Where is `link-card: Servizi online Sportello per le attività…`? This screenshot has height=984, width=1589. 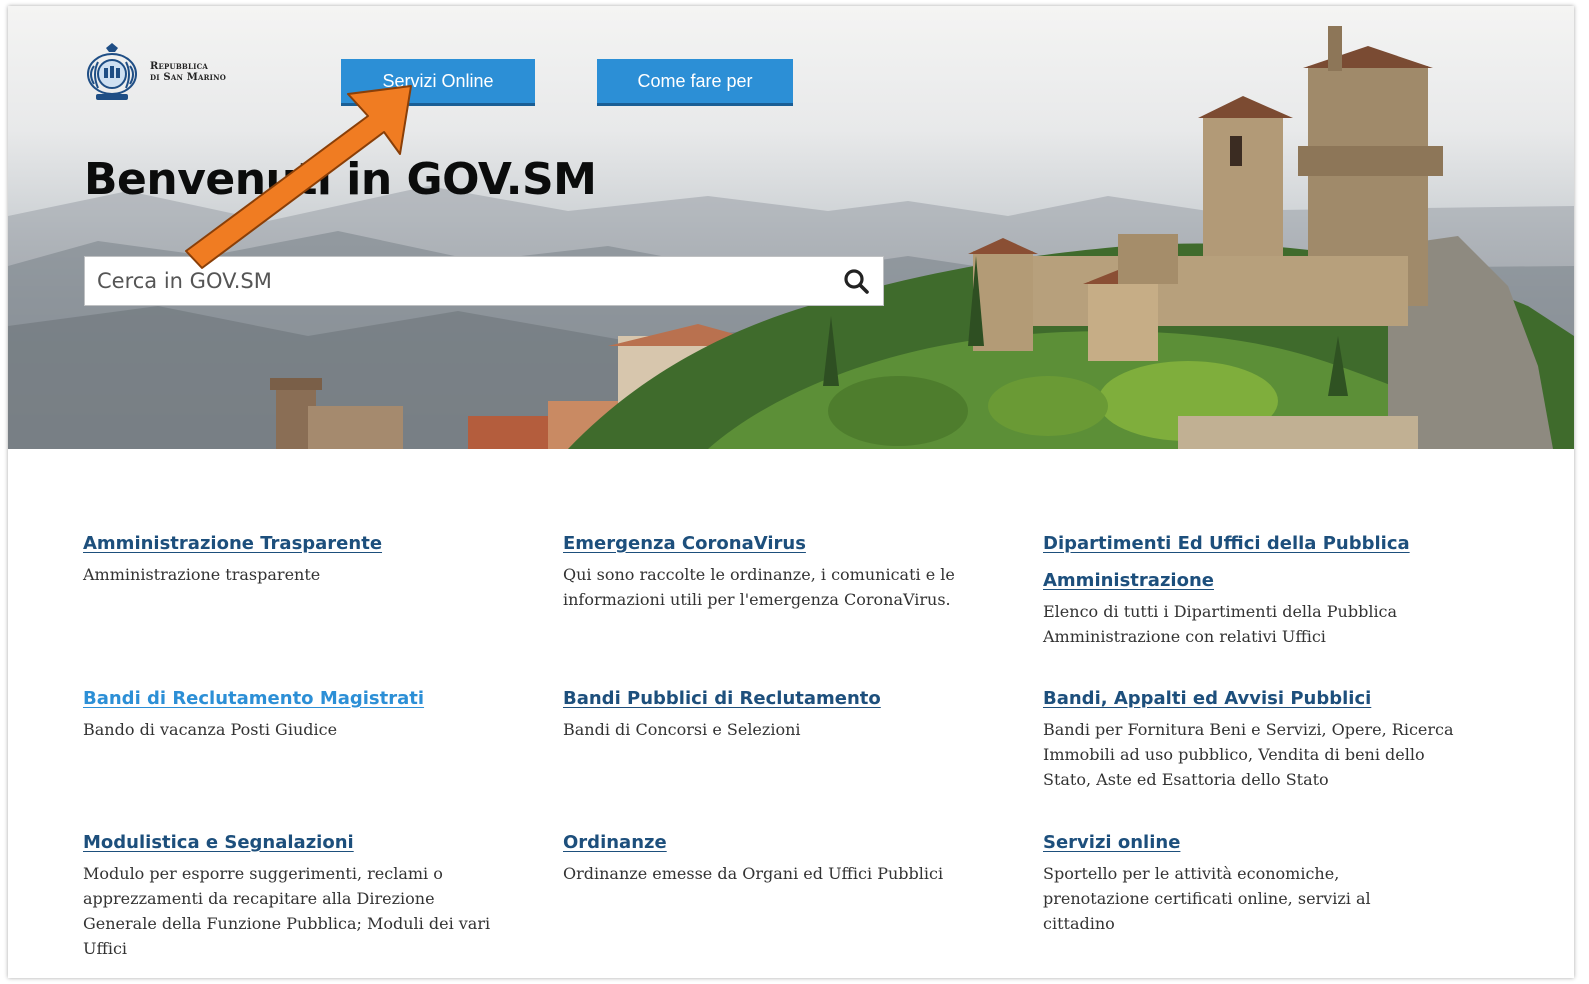 link-card: Servizi online Sportello per le attività… is located at coordinates (1243, 880).